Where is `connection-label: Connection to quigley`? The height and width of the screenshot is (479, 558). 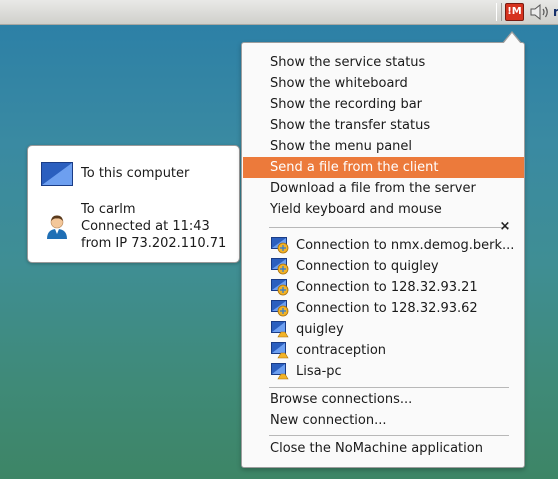
connection-label: Connection to quigley is located at coordinates (367, 266).